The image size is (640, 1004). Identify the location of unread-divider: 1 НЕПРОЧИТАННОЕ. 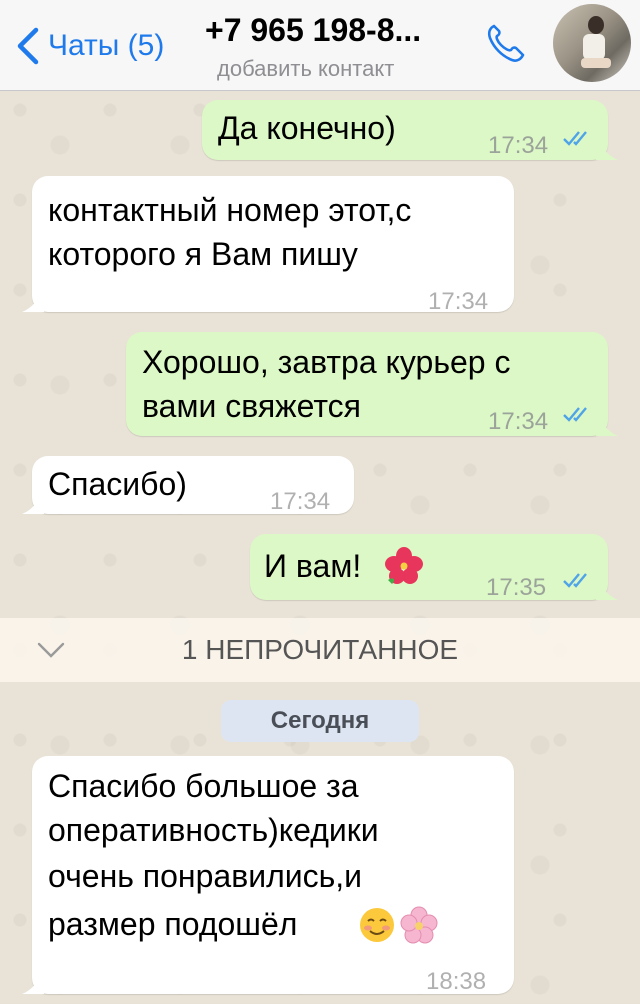
(320, 650).